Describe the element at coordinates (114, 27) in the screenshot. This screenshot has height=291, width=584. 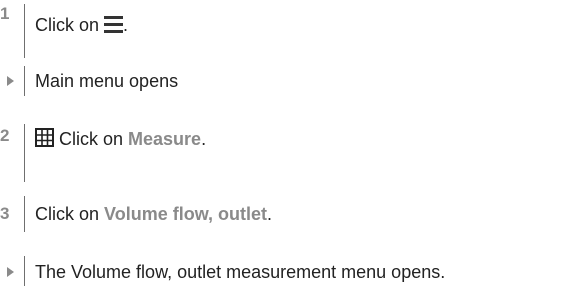
I see `hamburger-menu-icon` at that location.